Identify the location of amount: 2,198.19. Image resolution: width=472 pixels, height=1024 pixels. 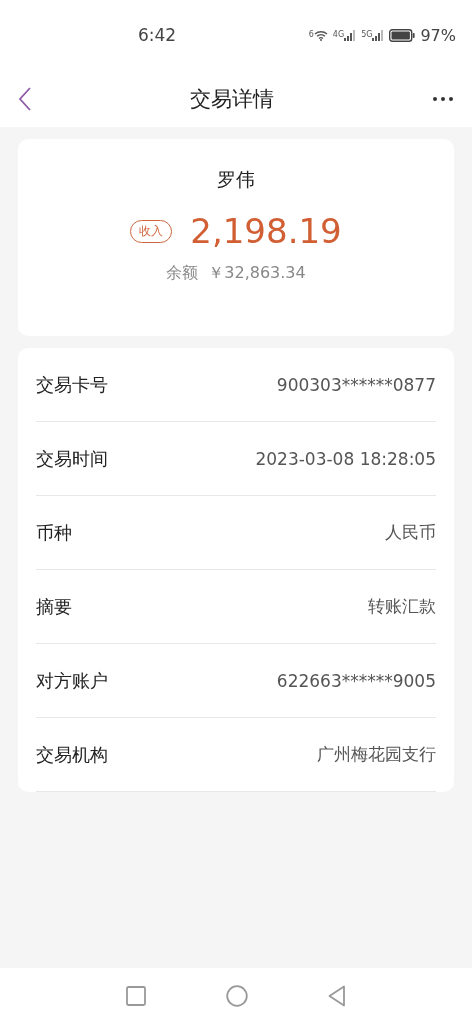
(266, 231).